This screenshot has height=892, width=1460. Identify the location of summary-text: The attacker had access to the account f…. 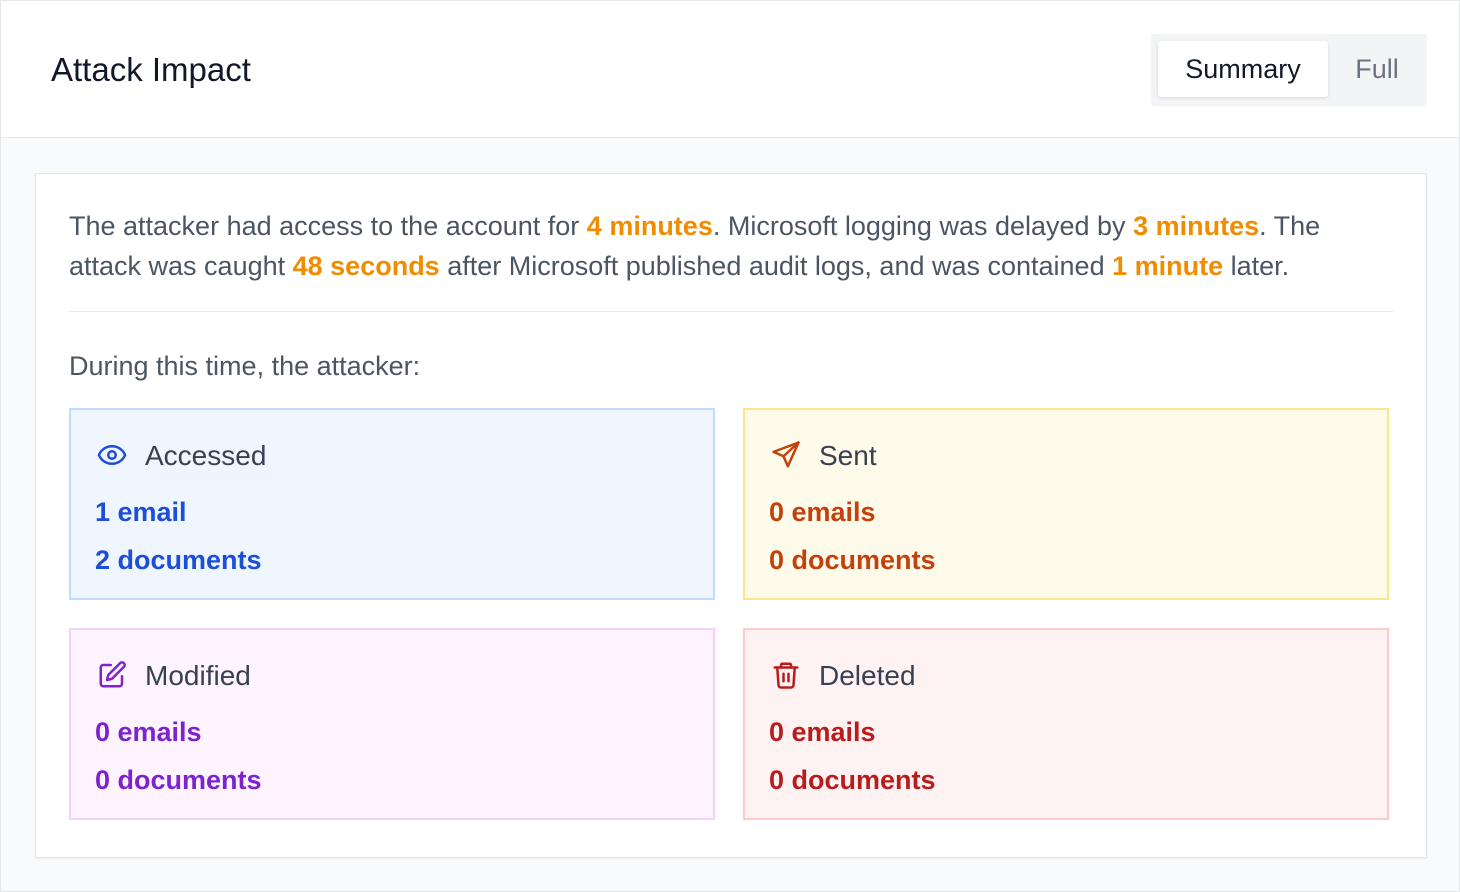
(328, 226).